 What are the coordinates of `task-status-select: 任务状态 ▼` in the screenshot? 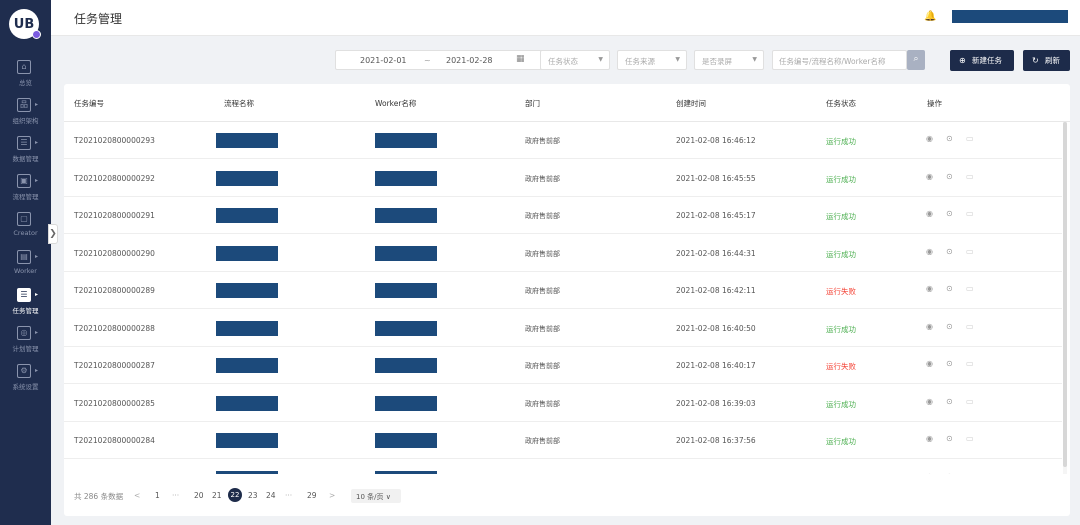 It's located at (575, 60).